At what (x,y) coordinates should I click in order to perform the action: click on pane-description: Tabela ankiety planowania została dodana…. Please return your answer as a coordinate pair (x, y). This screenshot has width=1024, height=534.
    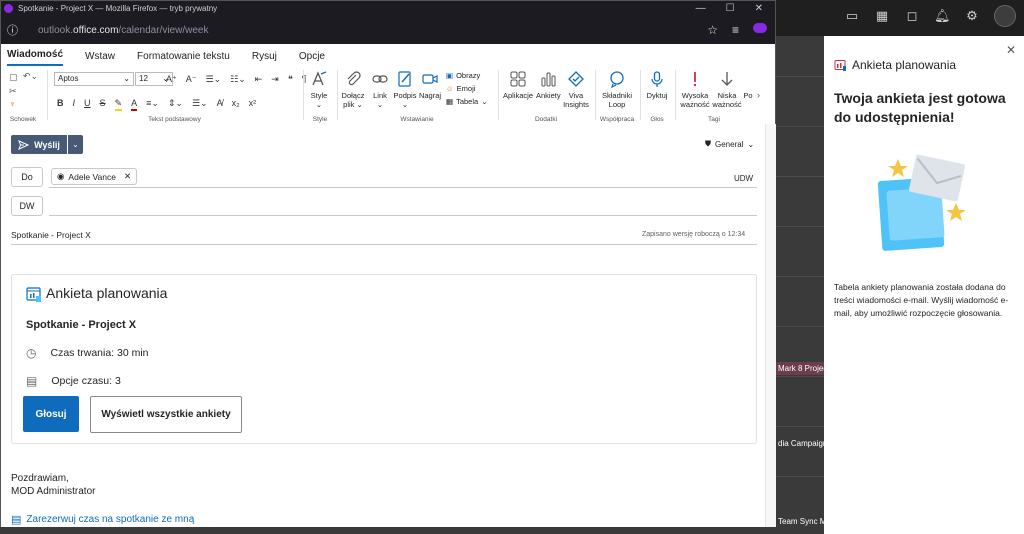
    Looking at the image, I should click on (921, 300).